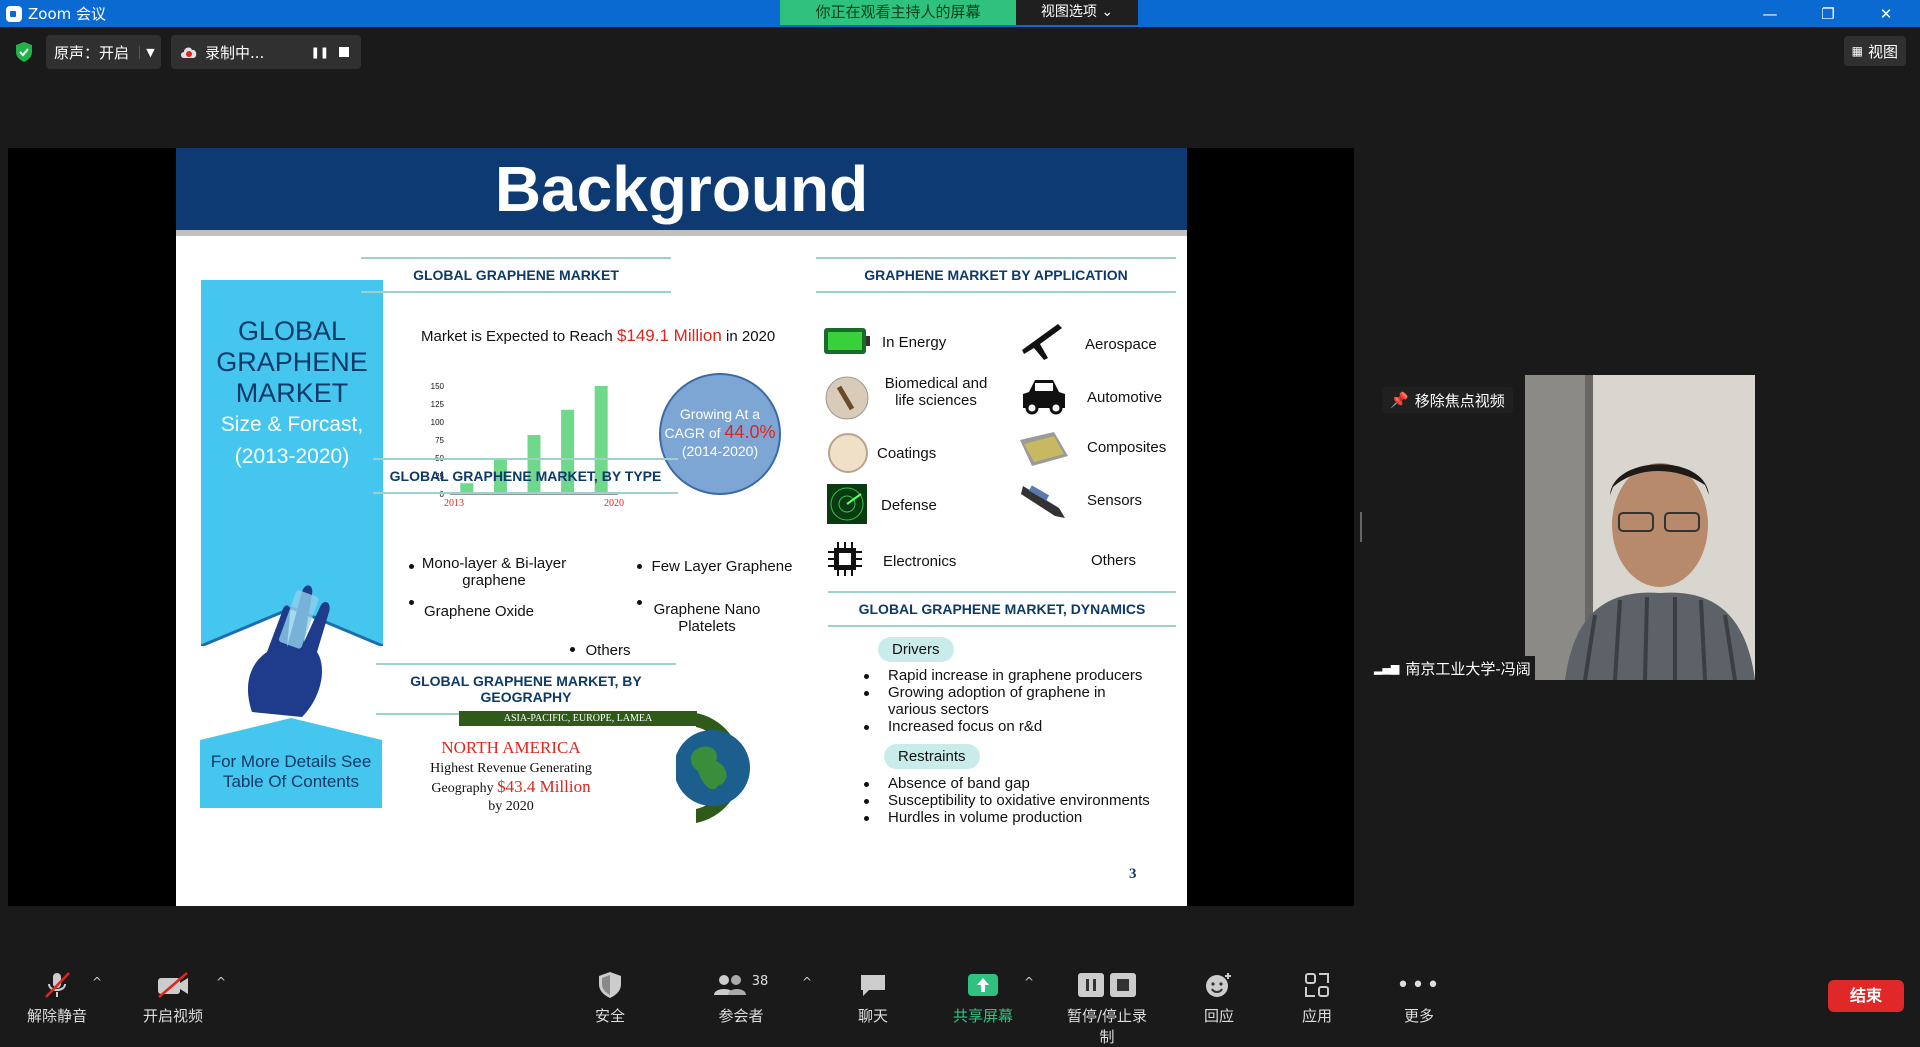 The width and height of the screenshot is (1920, 1047). Describe the element at coordinates (909, 505) in the screenshot. I see `application-item: Defense` at that location.